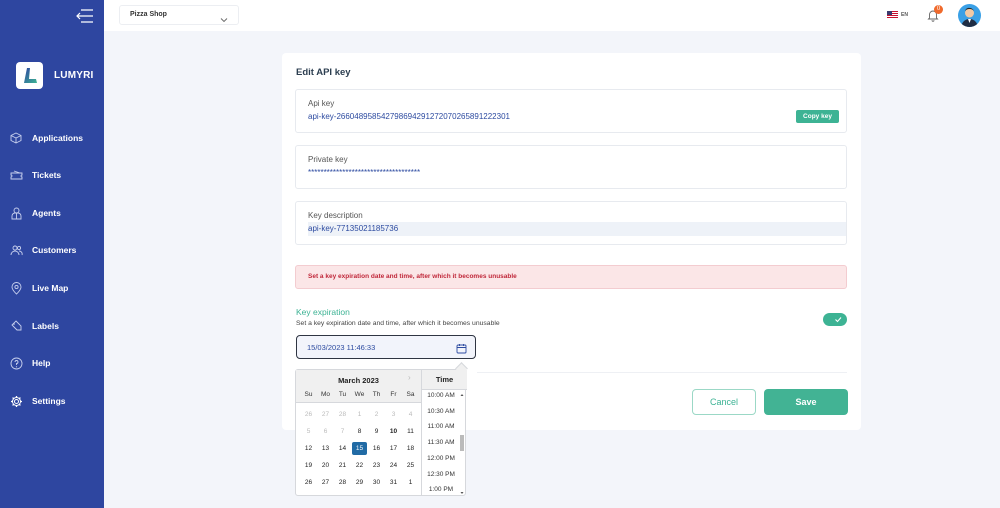 The height and width of the screenshot is (508, 1000). I want to click on calendar-day: 2, so click(376, 414).